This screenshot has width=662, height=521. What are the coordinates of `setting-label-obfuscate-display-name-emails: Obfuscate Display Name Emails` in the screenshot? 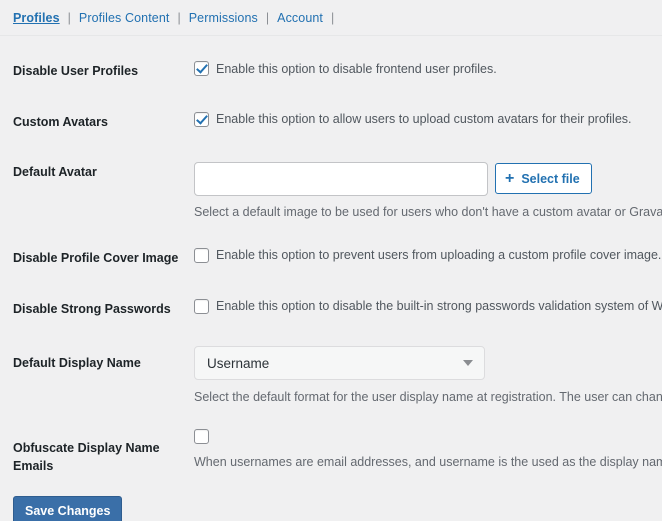 It's located at (86, 456).